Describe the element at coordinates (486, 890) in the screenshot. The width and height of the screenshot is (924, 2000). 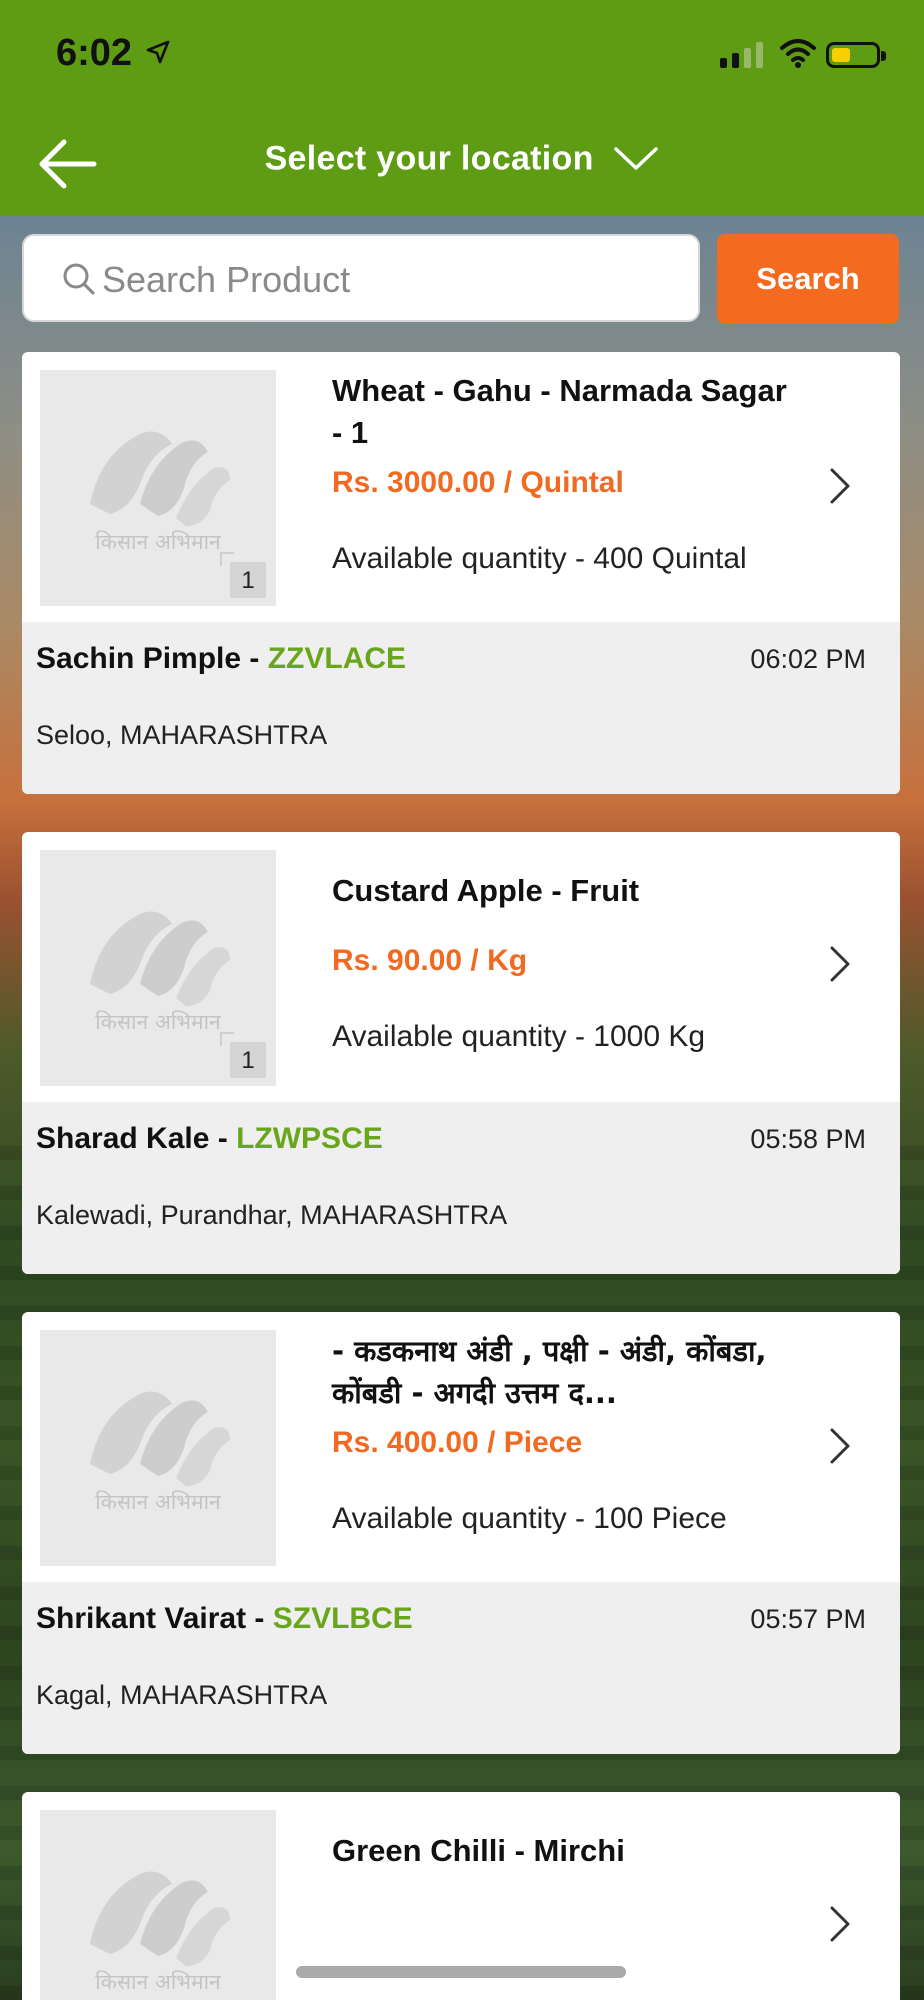
I see `product-name: Custard Apple - Fruit` at that location.